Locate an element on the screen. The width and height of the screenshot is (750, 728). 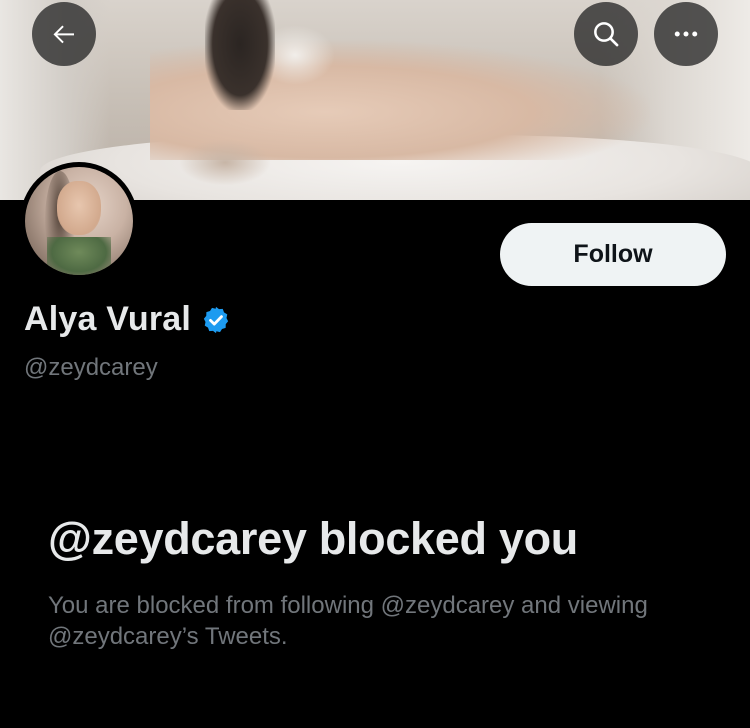
banner-plush is located at coordinates (225, 162).